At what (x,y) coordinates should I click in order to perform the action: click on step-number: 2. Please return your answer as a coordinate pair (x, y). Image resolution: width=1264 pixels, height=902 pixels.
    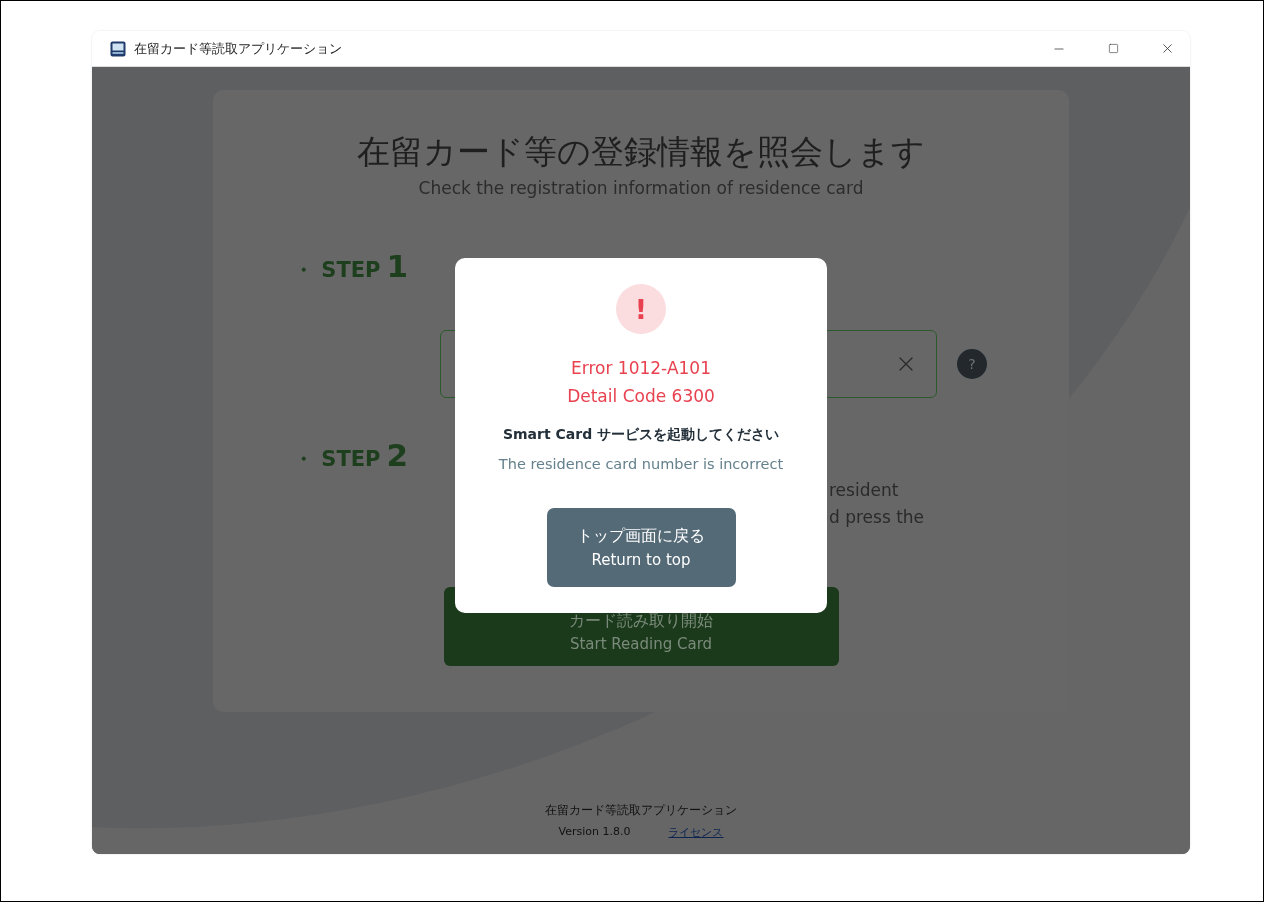
    Looking at the image, I should click on (397, 455).